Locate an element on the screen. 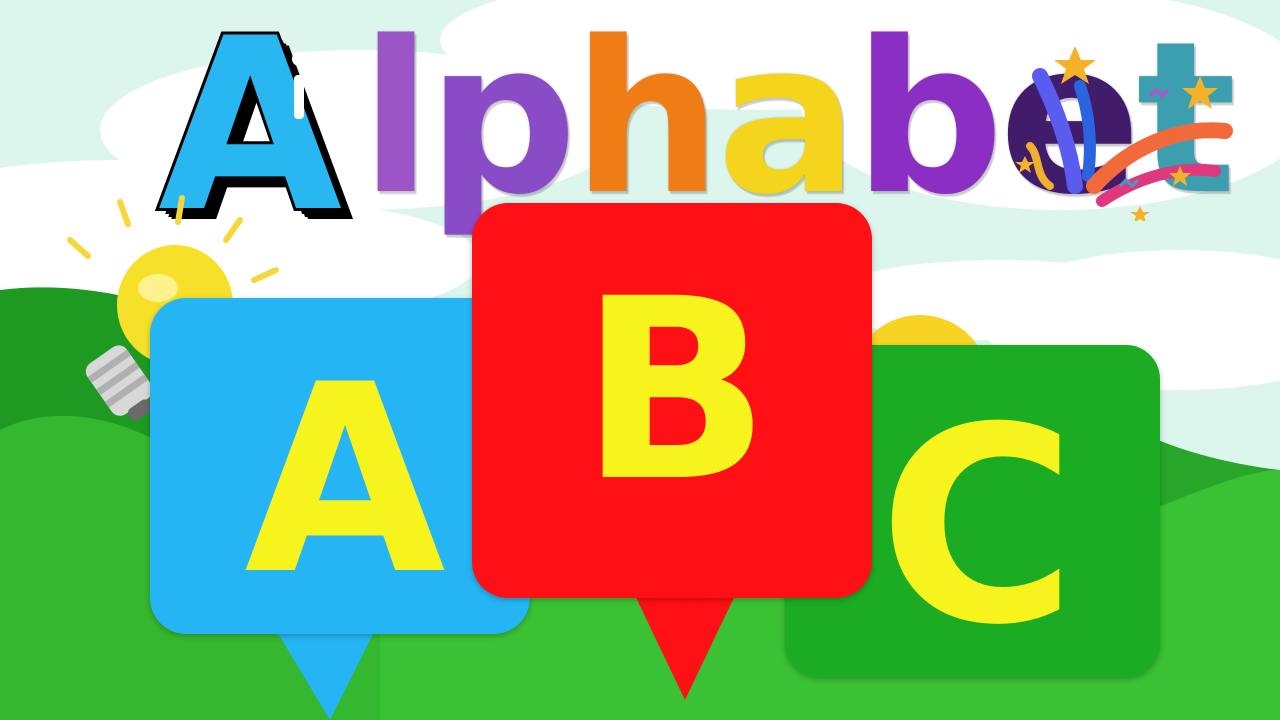 This screenshot has width=1280, height=720. title-sparkle-icon is located at coordinates (299, 85).